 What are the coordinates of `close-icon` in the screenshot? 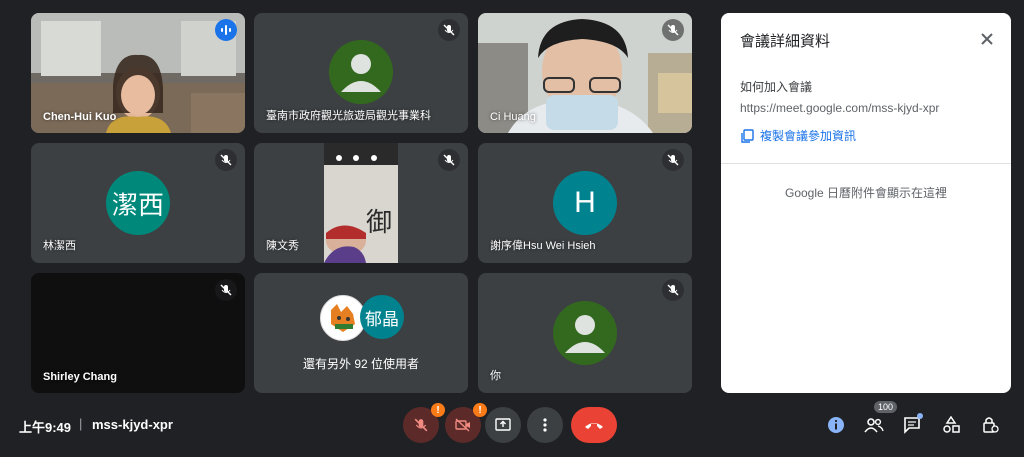 It's located at (987, 39).